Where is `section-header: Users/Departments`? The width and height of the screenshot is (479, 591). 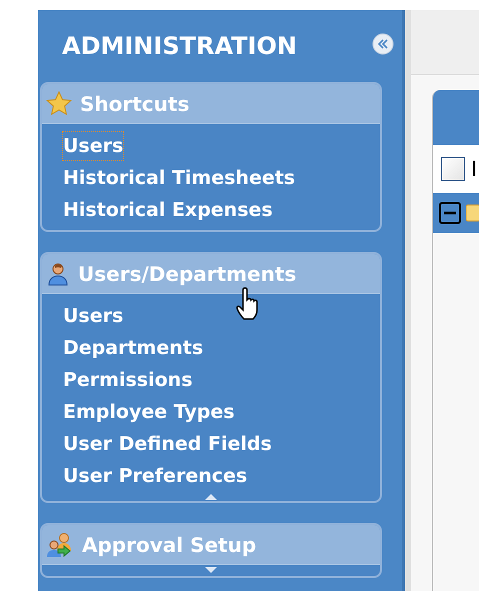
section-header: Users/Departments is located at coordinates (211, 274).